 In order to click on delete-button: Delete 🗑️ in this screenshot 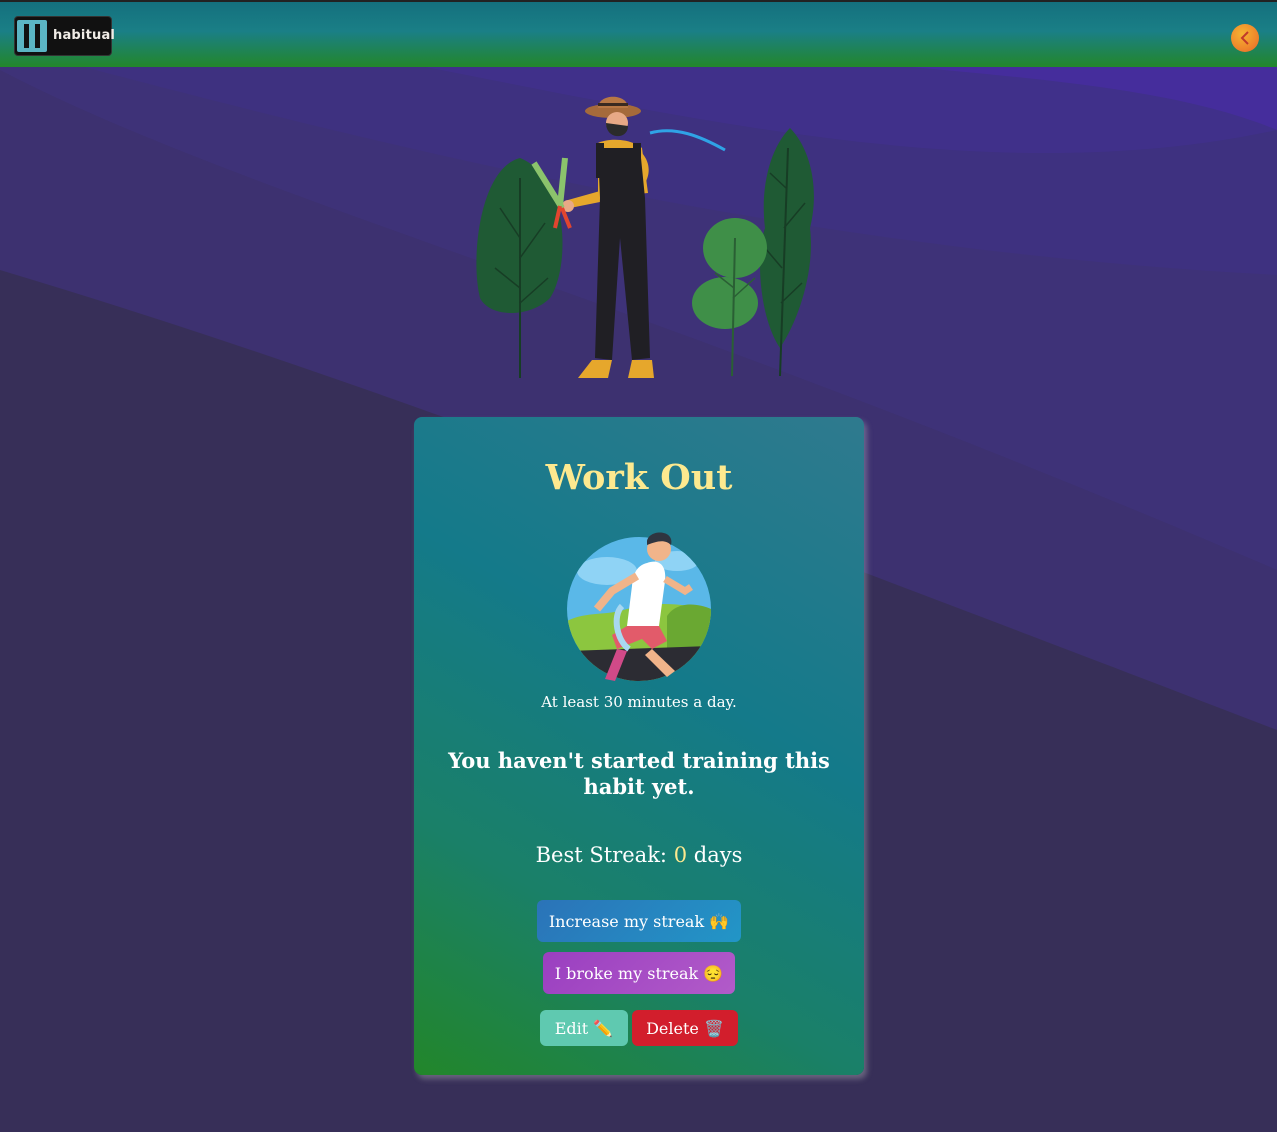, I will do `click(685, 1028)`.